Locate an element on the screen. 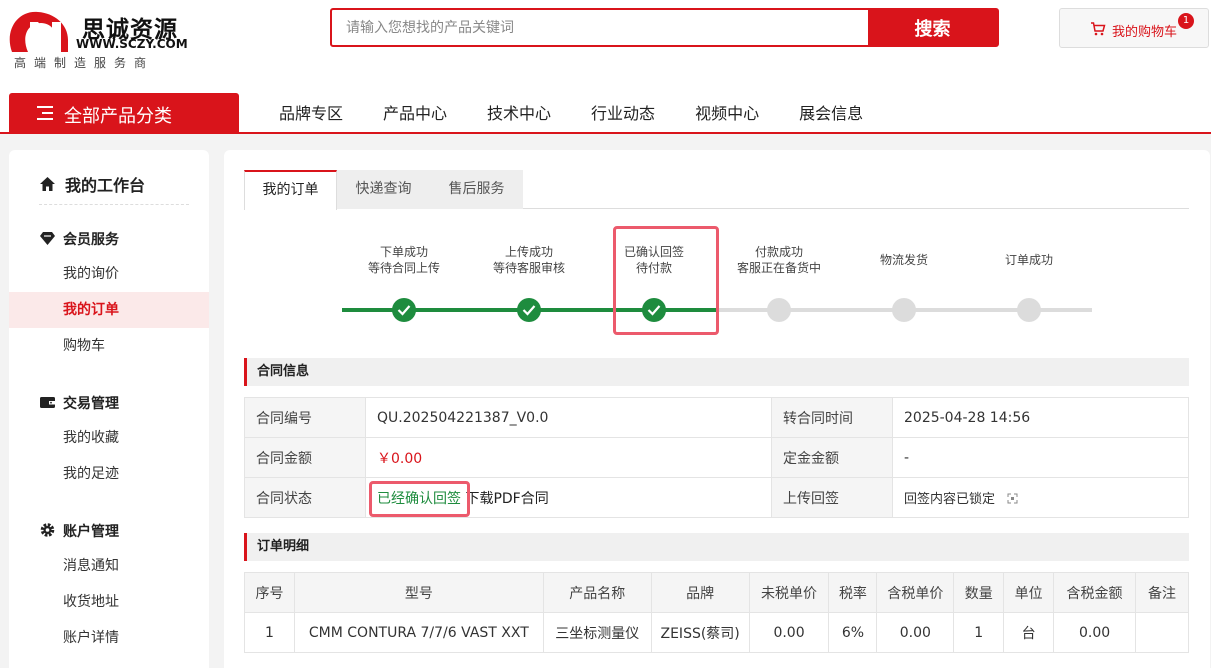  table-cell: 三坐标测量仪 is located at coordinates (597, 632).